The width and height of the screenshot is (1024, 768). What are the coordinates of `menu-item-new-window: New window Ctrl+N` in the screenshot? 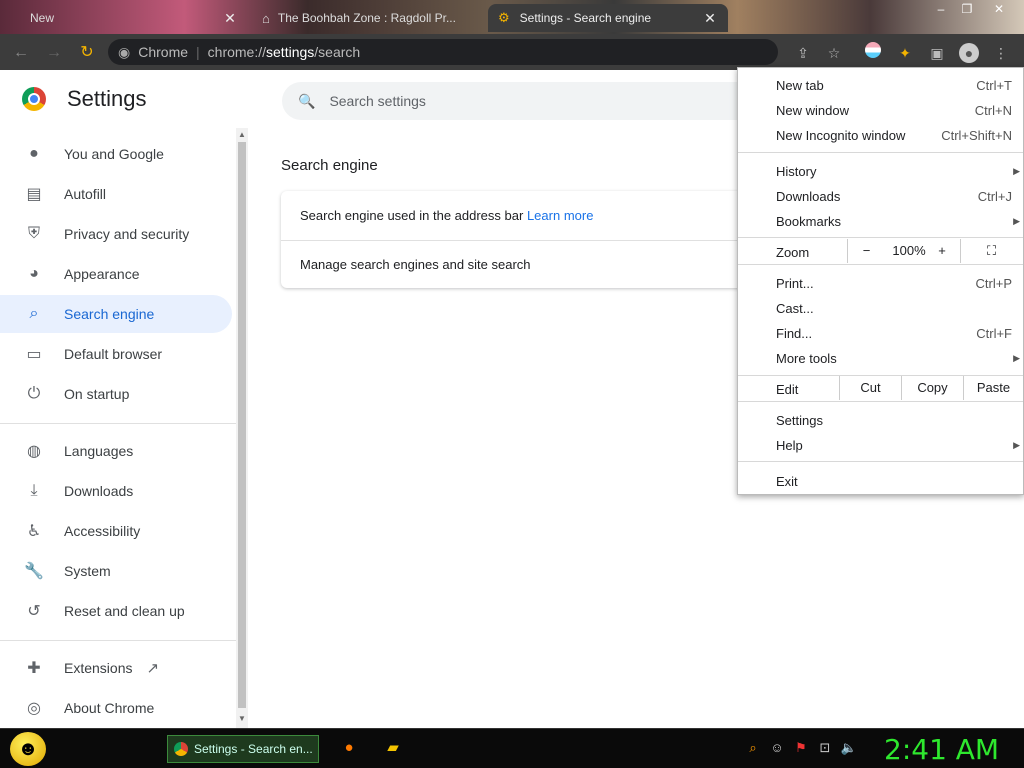 It's located at (894, 110).